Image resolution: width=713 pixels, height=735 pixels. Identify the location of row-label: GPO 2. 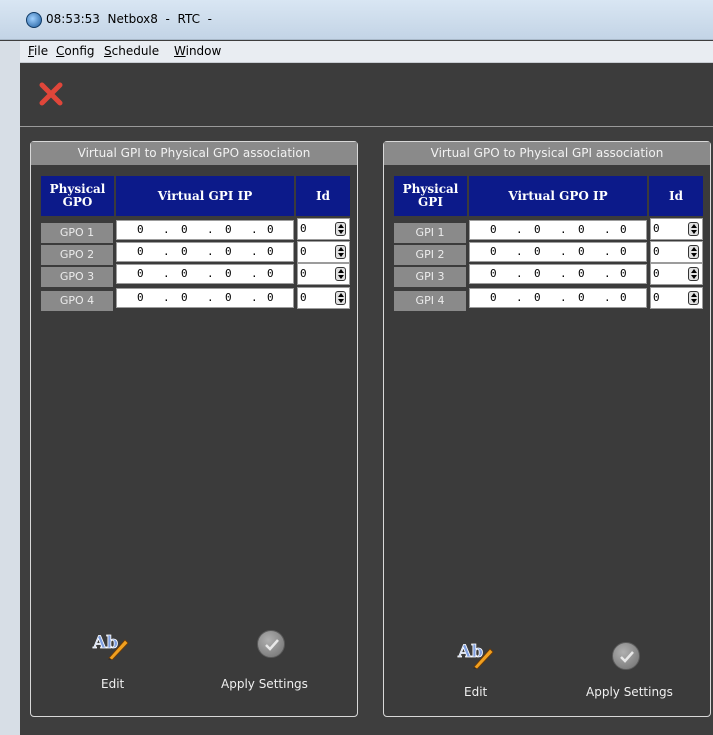
(77, 255).